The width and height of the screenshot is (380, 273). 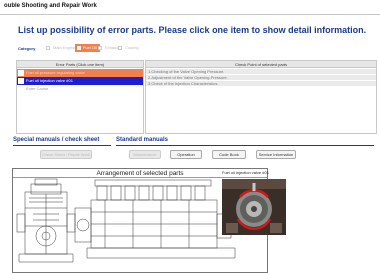 What do you see at coordinates (261, 64) in the screenshot?
I see `check-points-header: Check Point of selected parts` at bounding box center [261, 64].